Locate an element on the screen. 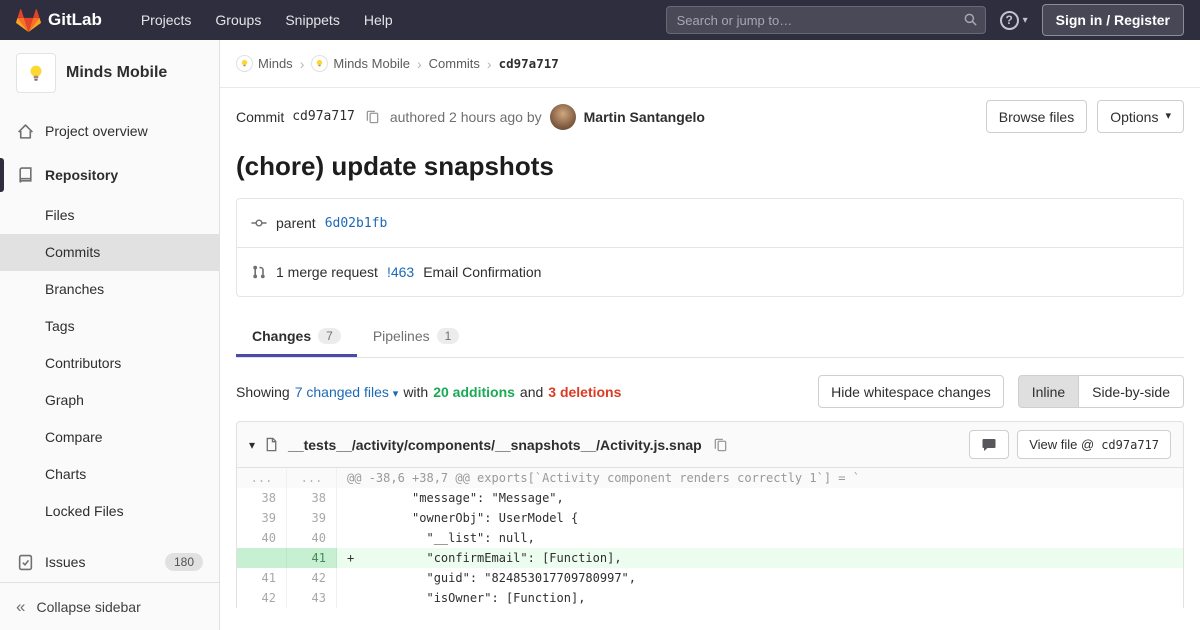 Image resolution: width=1200 pixels, height=630 pixels. tab-changes: Changes 7 is located at coordinates (296, 337).